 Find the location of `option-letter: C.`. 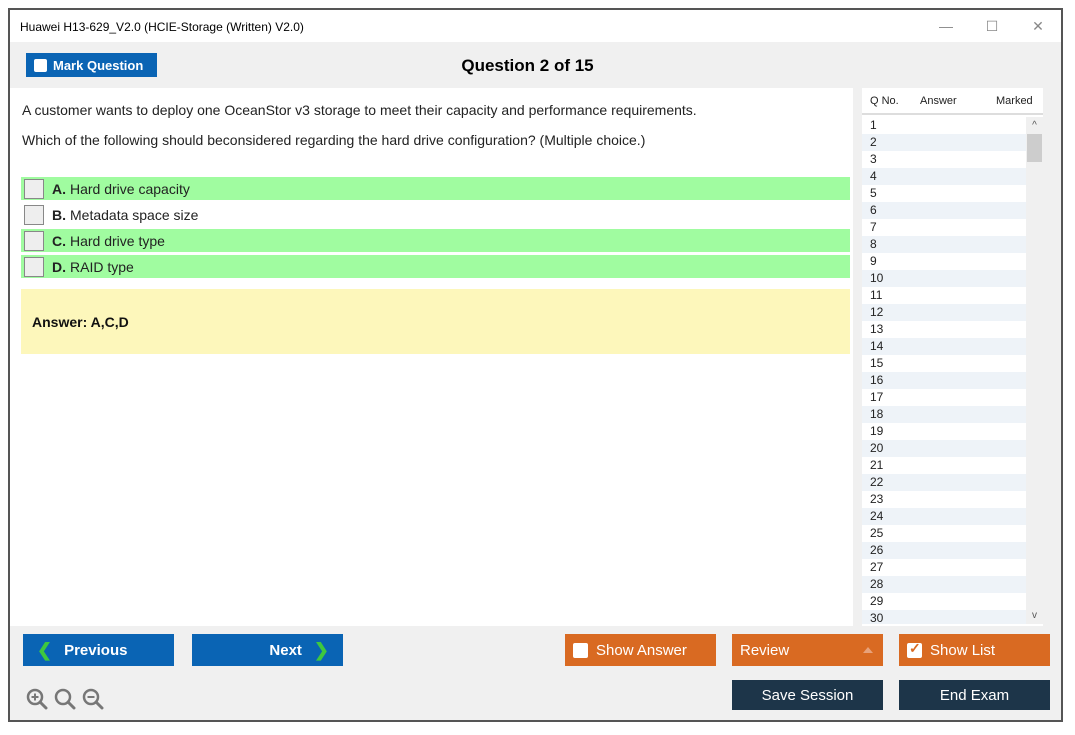

option-letter: C. is located at coordinates (59, 240).